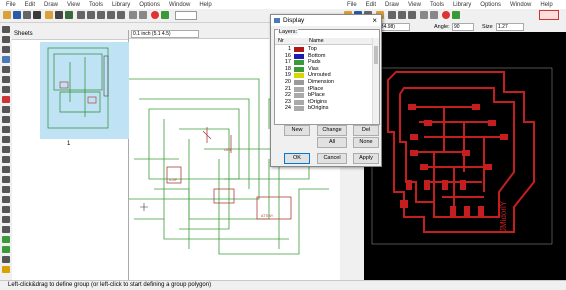 The height and width of the screenshot is (290, 566). Describe the element at coordinates (6, 219) in the screenshot. I see `arc-icon` at that location.